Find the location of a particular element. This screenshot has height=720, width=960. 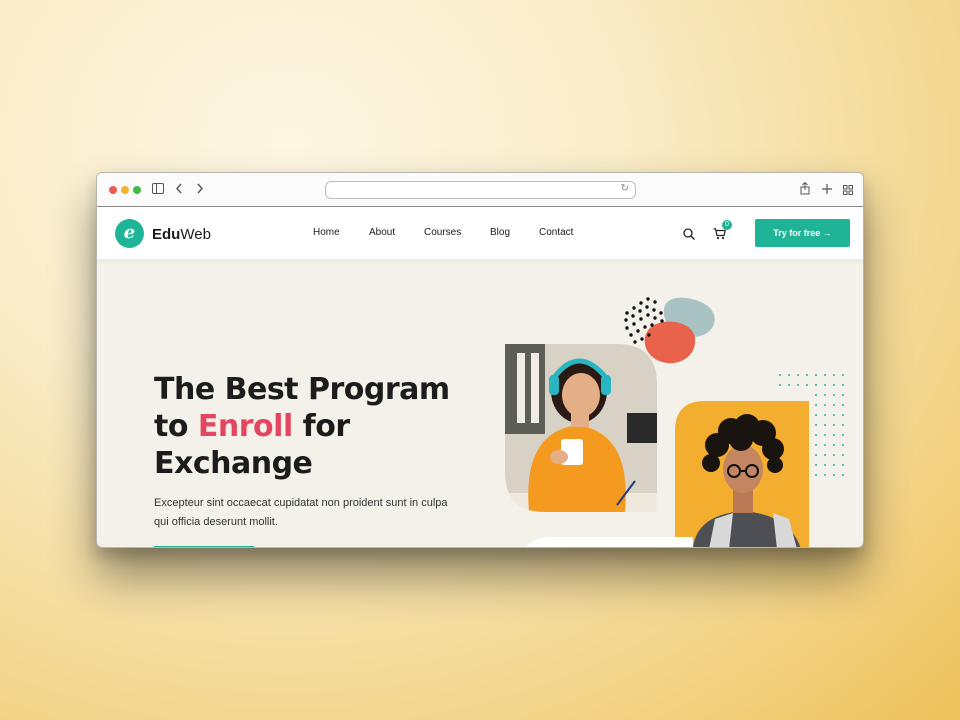

info-card is located at coordinates (609, 542).